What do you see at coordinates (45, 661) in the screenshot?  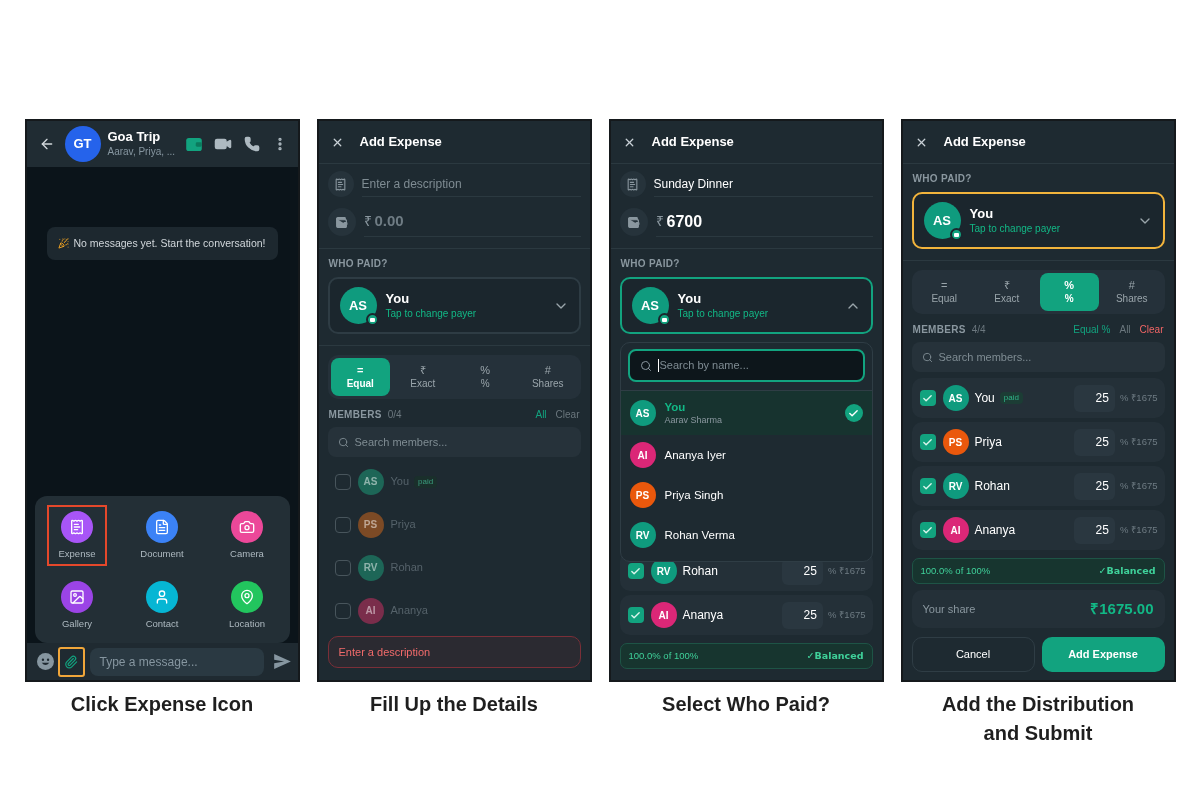 I see `emoji-icon` at bounding box center [45, 661].